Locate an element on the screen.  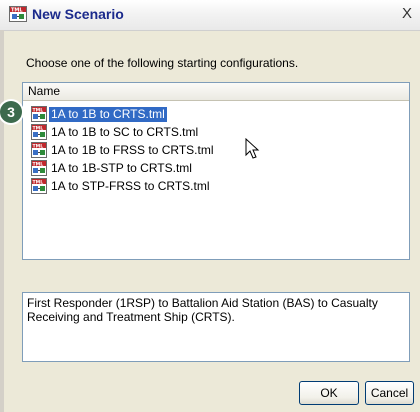
window-title: New Scenario is located at coordinates (78, 14).